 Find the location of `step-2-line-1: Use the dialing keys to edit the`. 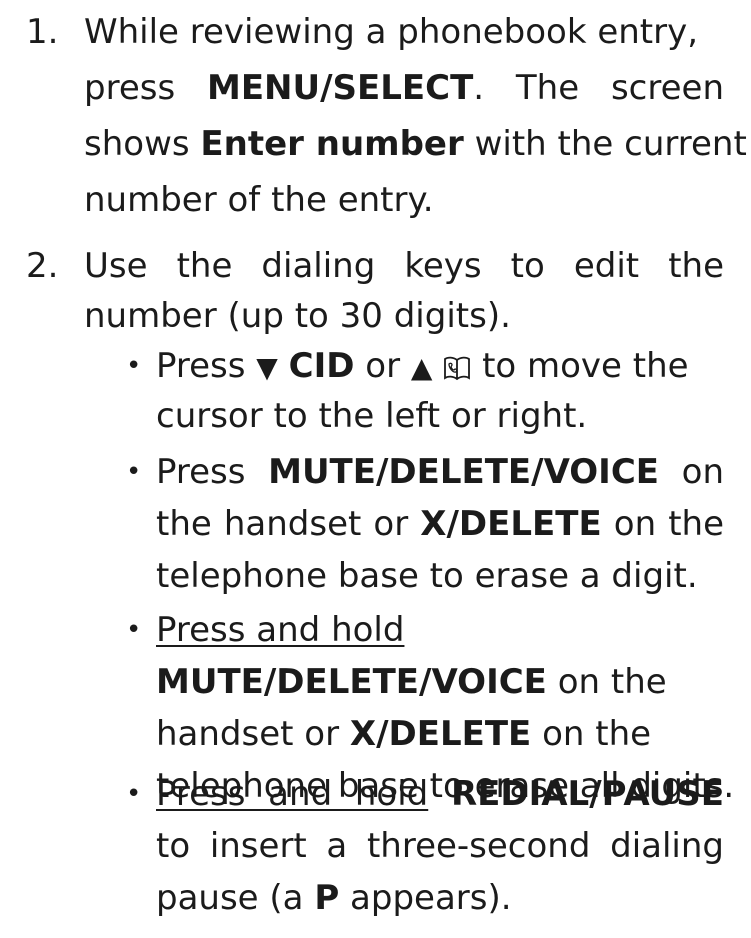

step-2-line-1: Use the dialing keys to edit the is located at coordinates (404, 266).